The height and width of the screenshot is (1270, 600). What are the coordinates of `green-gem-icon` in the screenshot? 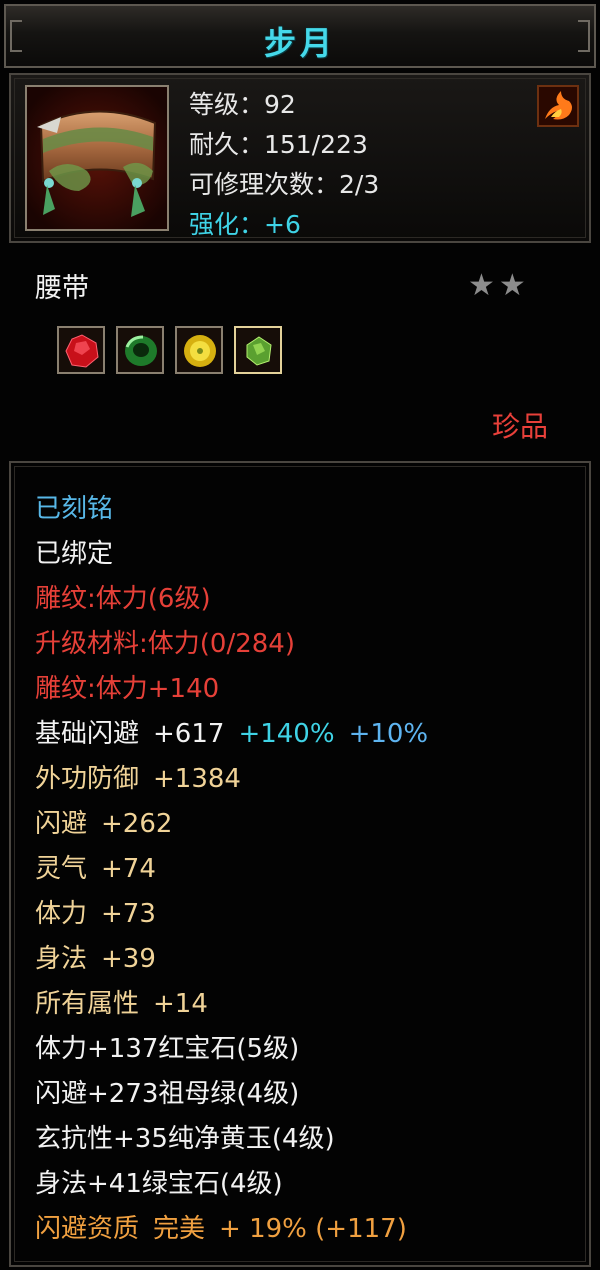 It's located at (258, 350).